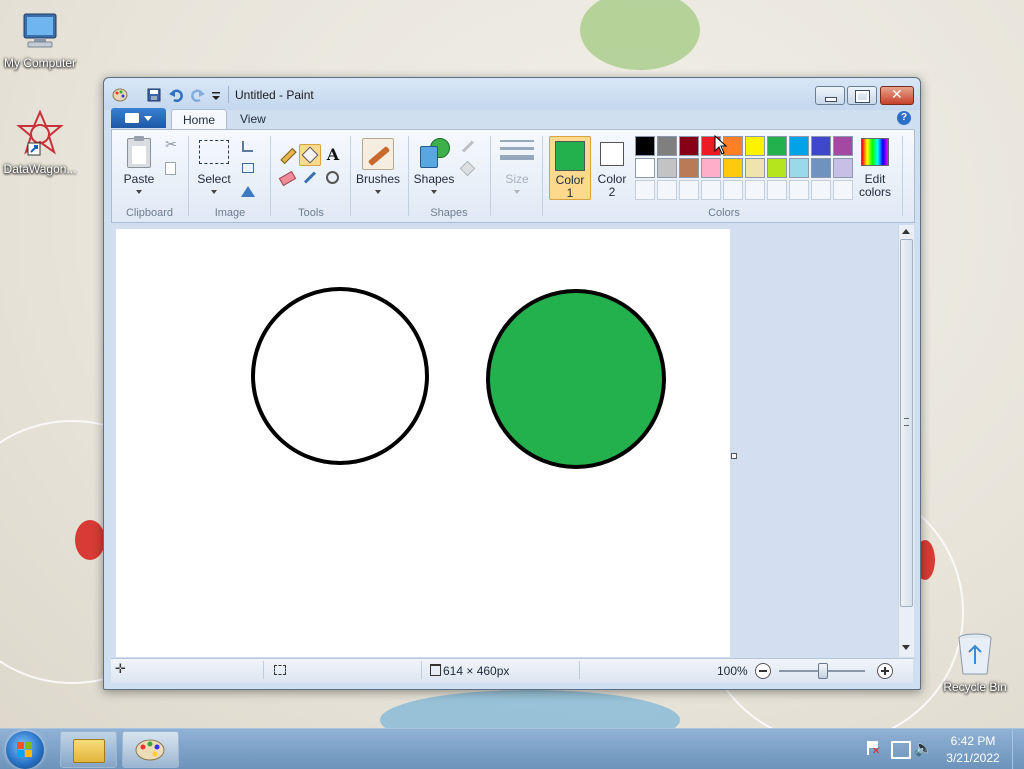 This screenshot has height=769, width=1024. I want to click on cut-button: ✂, so click(171, 147).